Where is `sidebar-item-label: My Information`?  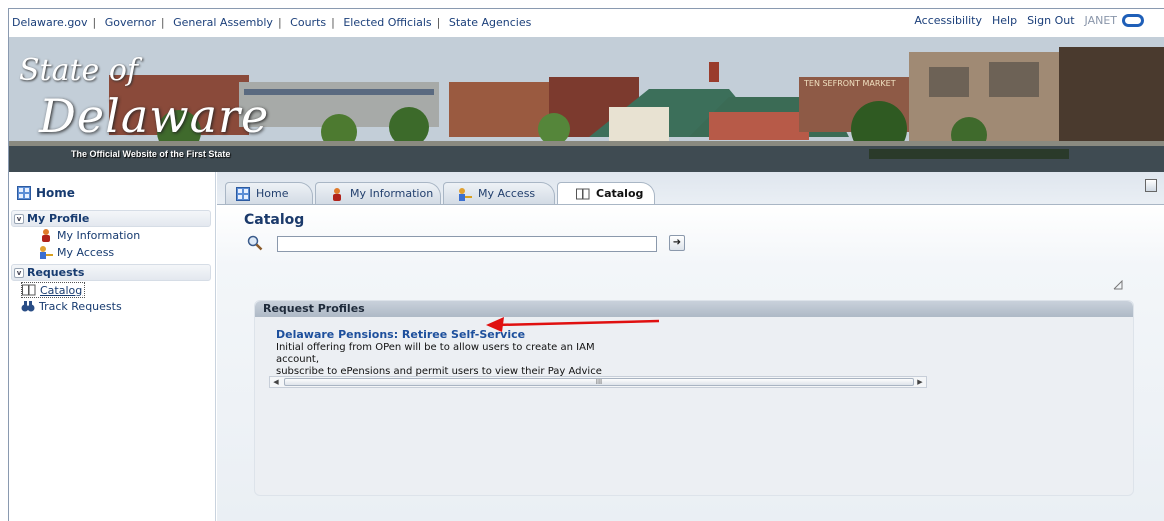
sidebar-item-label: My Information is located at coordinates (99, 235).